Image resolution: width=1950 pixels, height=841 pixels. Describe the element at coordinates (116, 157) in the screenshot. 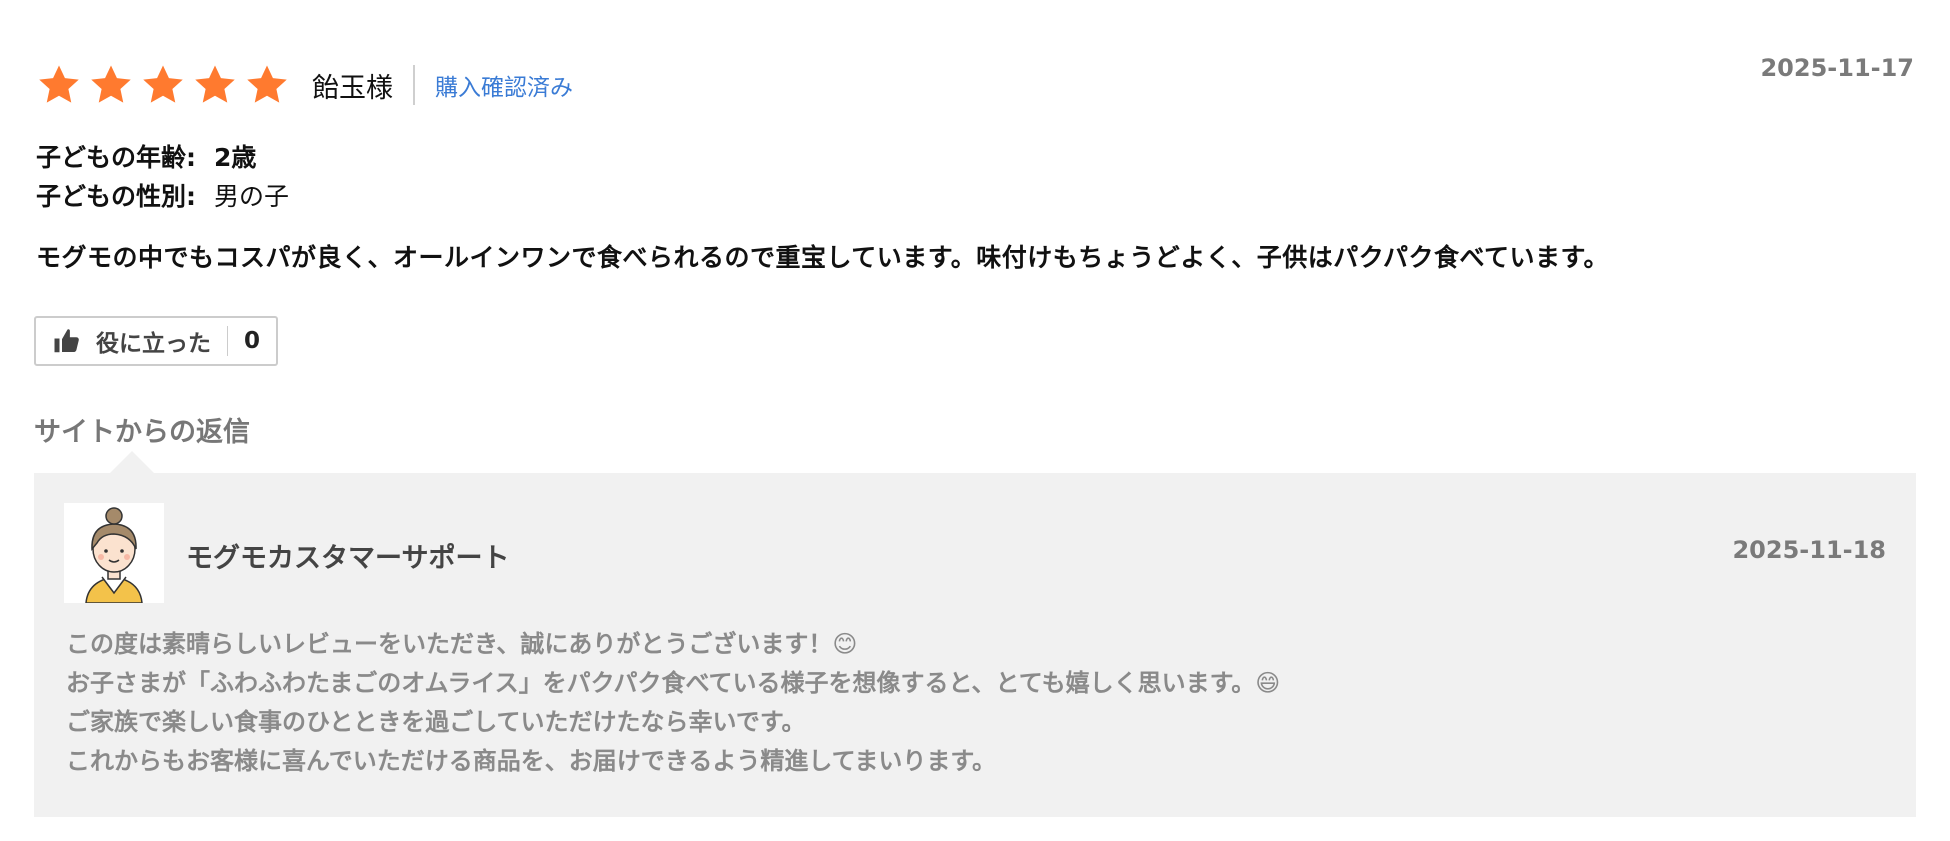

I see `child-age-label: 子どもの年齢:` at that location.